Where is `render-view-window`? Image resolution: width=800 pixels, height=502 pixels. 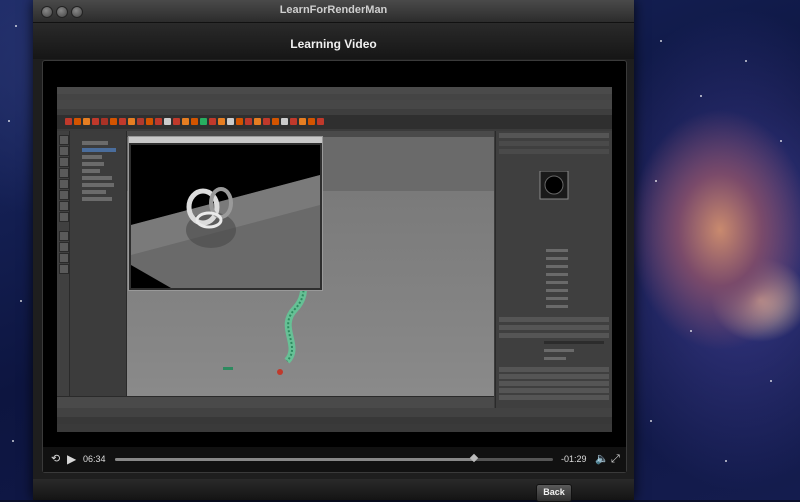
render-view-window is located at coordinates (225, 213).